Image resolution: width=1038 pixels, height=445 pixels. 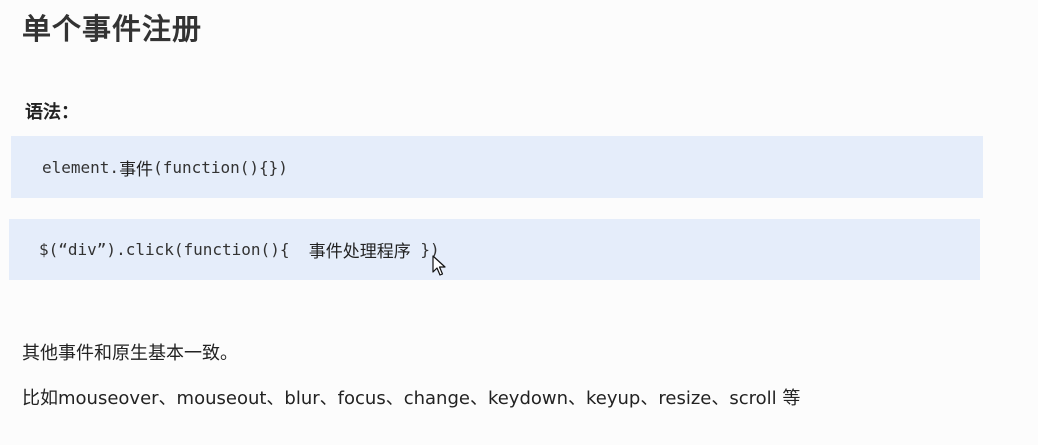 I want to click on code-block-jquery-click: $(“div”).click(function(){ 事件处理程序 }), so click(x=494, y=249).